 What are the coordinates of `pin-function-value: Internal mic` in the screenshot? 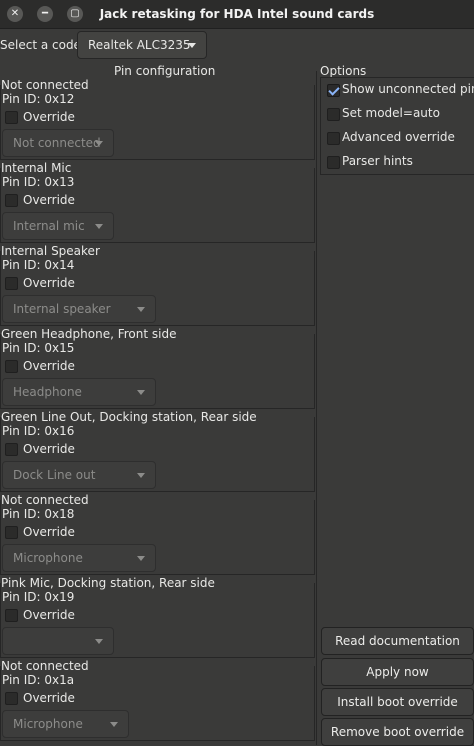 It's located at (49, 226).